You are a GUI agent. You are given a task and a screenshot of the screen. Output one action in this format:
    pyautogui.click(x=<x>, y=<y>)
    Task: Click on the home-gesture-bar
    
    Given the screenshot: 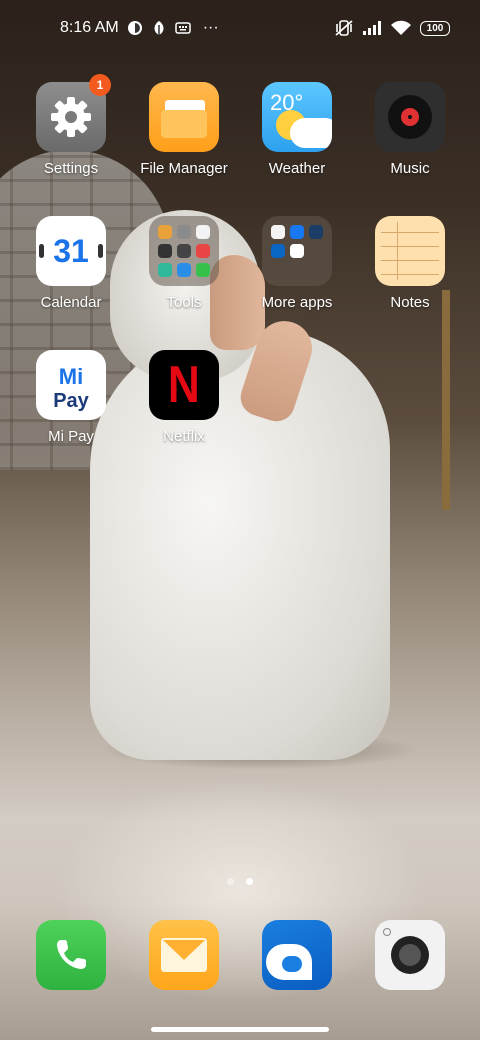 What is the action you would take?
    pyautogui.click(x=240, y=1029)
    